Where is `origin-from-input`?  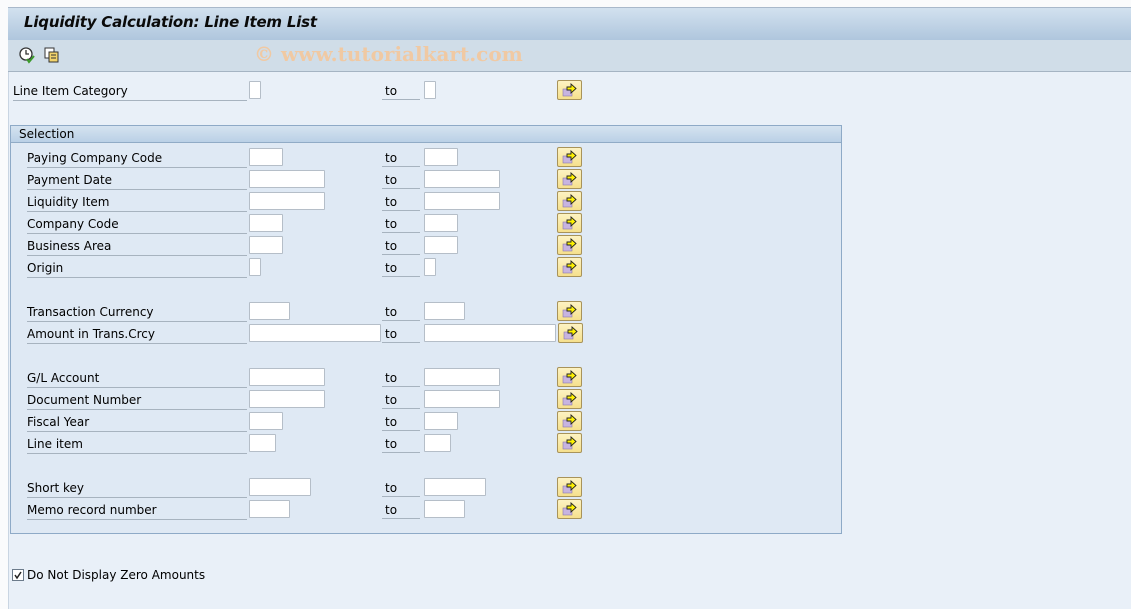 origin-from-input is located at coordinates (255, 267).